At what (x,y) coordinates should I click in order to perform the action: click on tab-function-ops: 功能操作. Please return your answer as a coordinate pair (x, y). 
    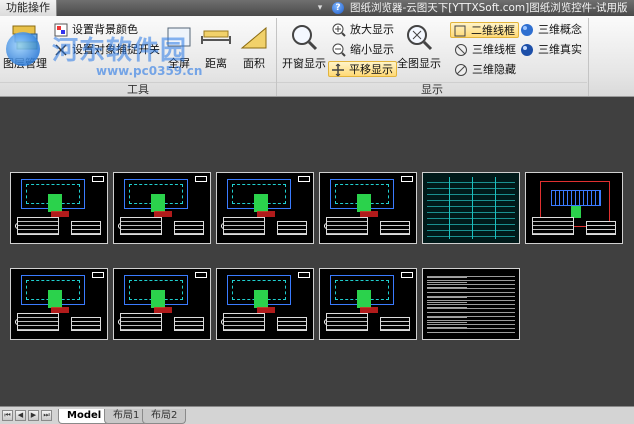
    Looking at the image, I should click on (28, 8).